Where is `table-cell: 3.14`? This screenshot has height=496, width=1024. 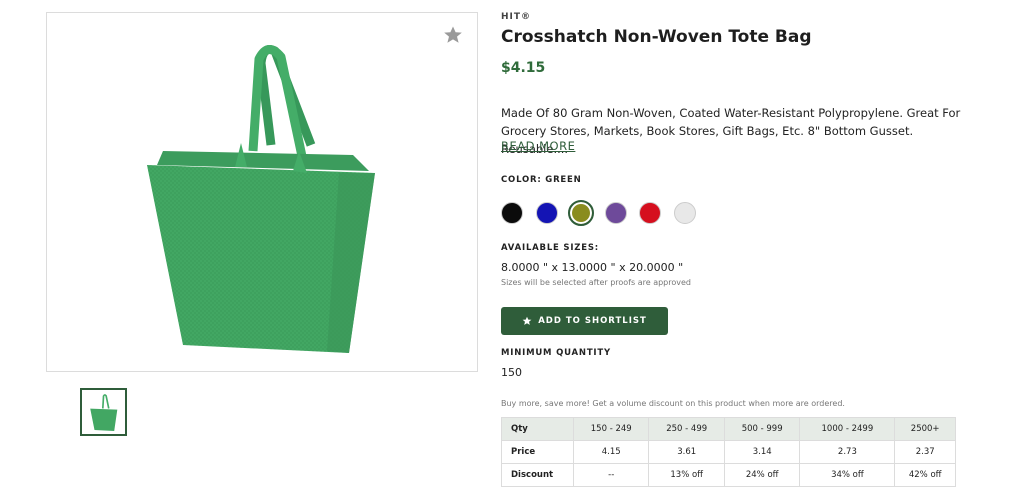
table-cell: 3.14 is located at coordinates (762, 452).